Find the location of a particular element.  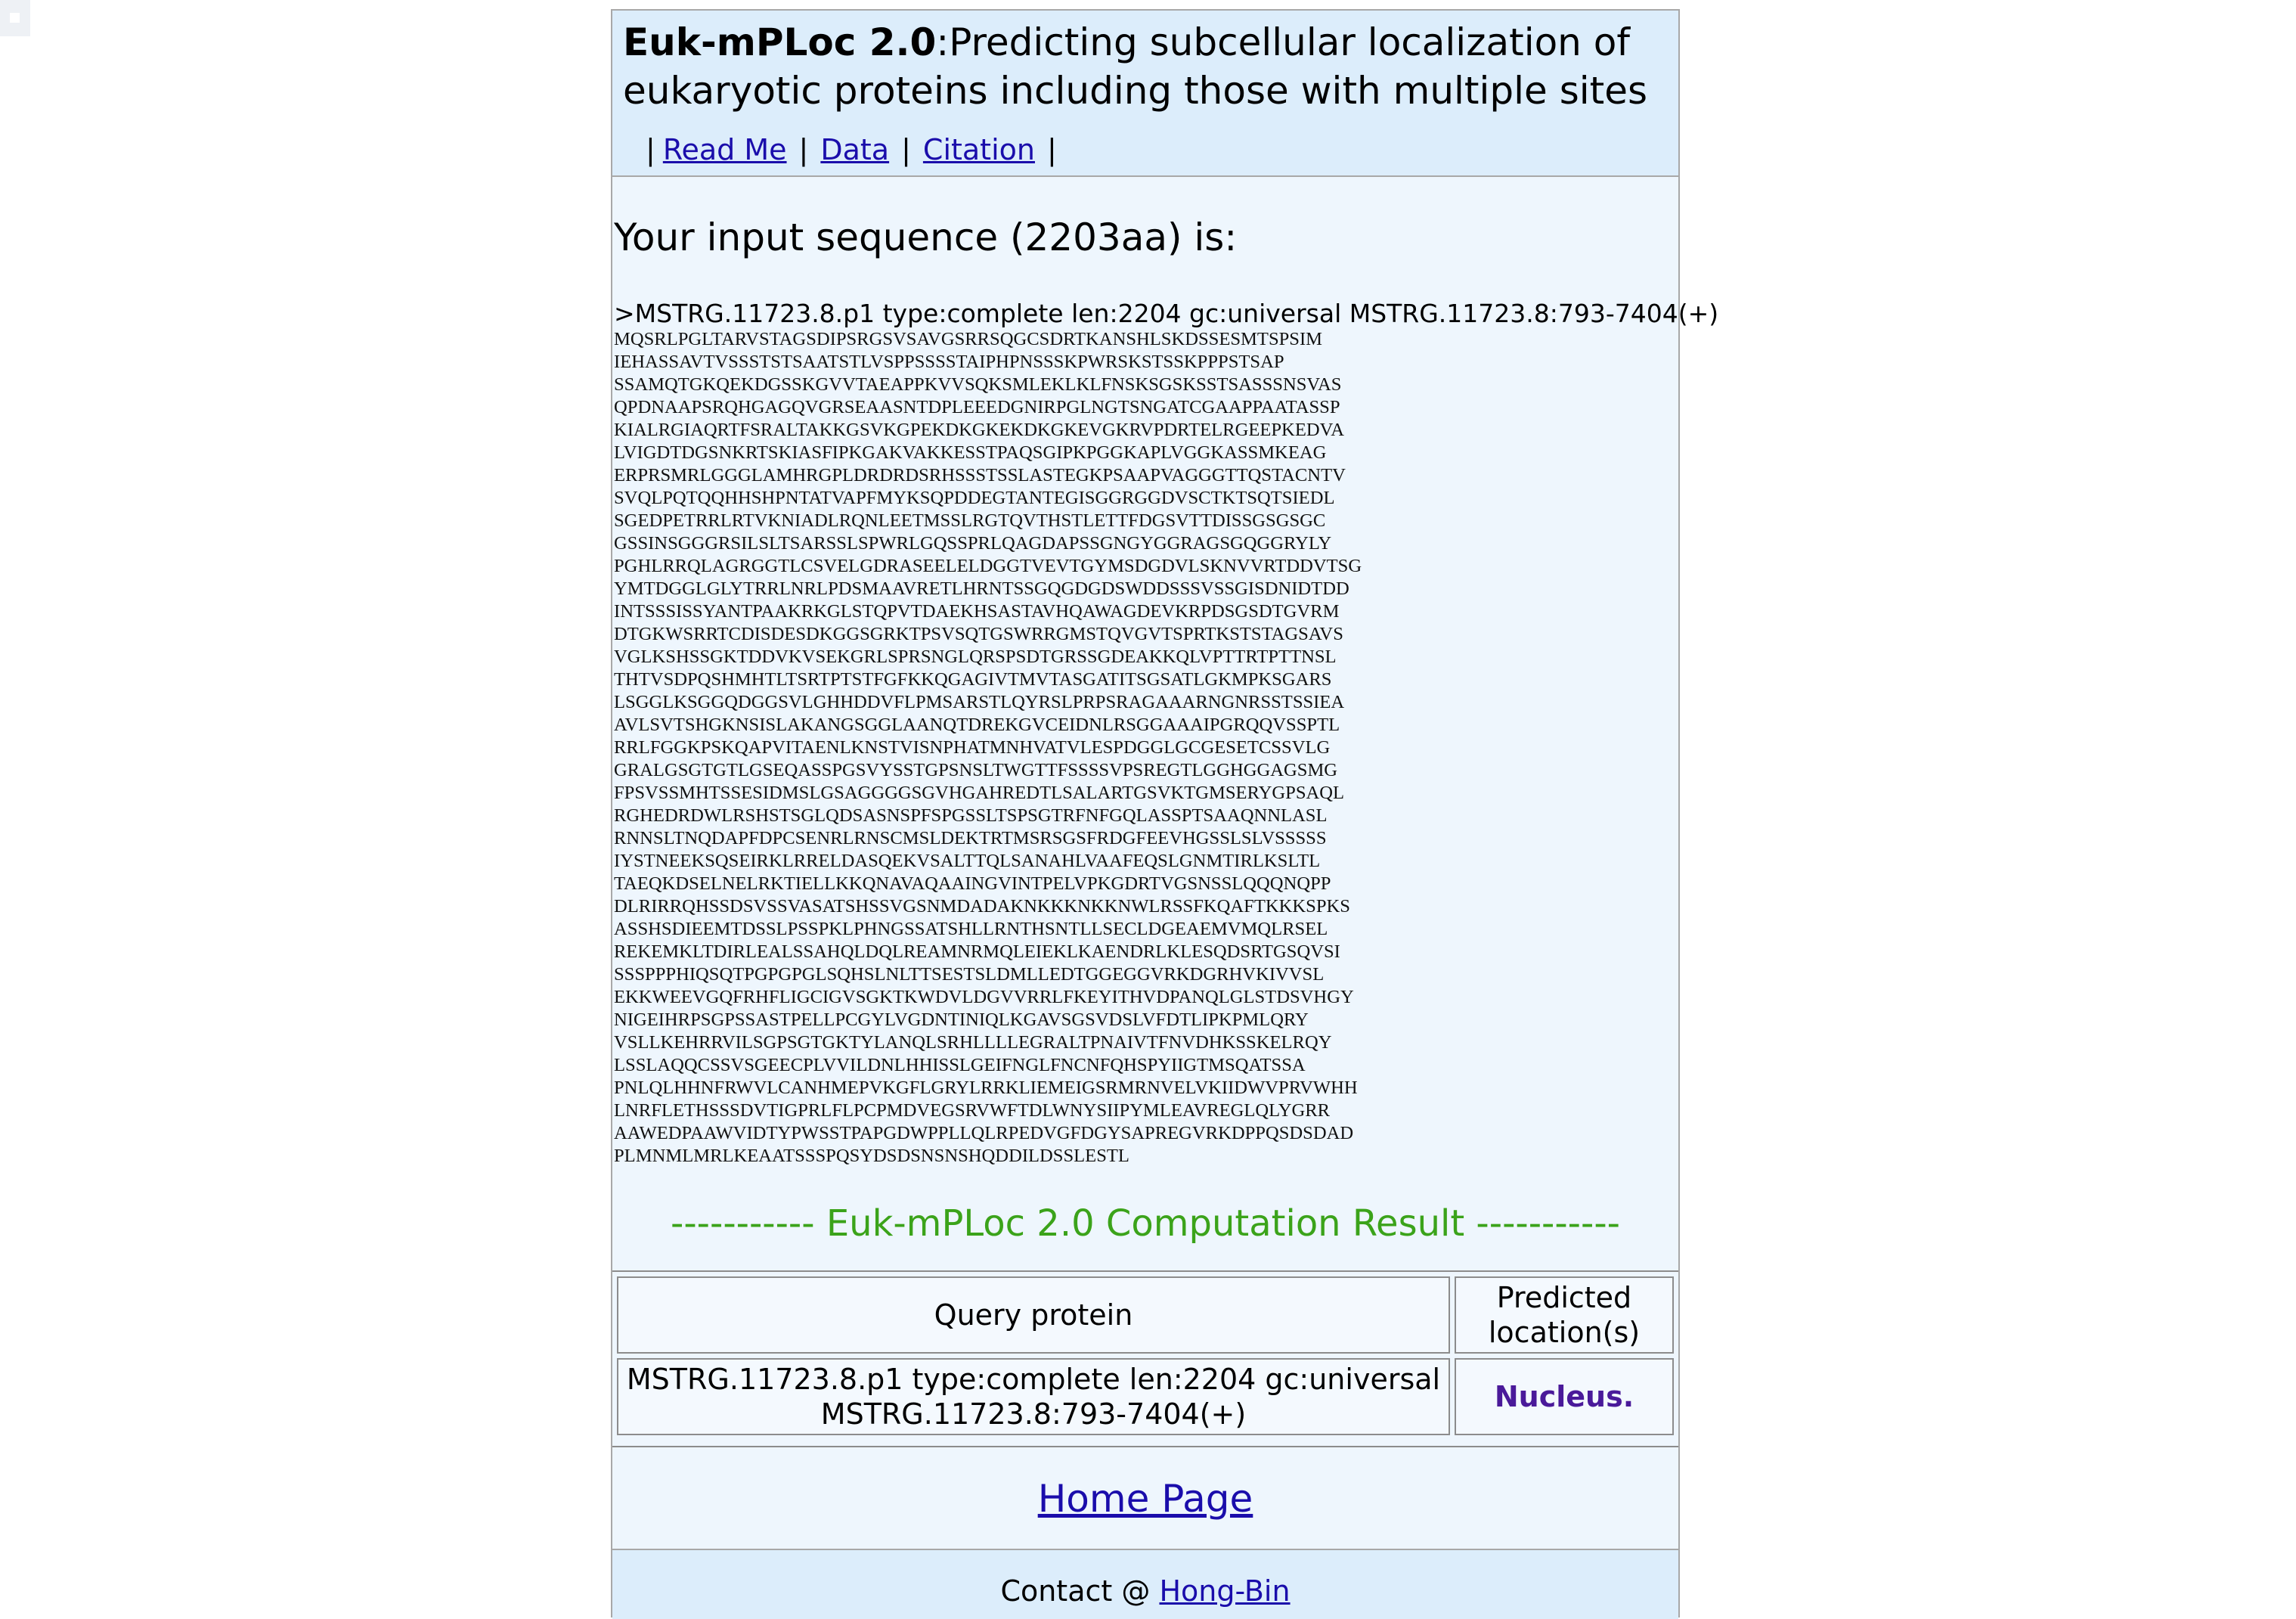

corner-mark is located at coordinates (15, 18).